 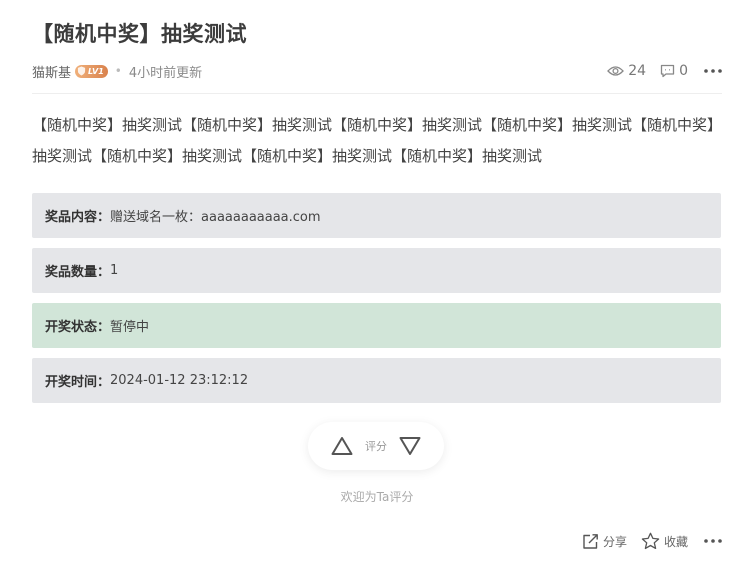 I want to click on upvote-button, so click(x=342, y=446).